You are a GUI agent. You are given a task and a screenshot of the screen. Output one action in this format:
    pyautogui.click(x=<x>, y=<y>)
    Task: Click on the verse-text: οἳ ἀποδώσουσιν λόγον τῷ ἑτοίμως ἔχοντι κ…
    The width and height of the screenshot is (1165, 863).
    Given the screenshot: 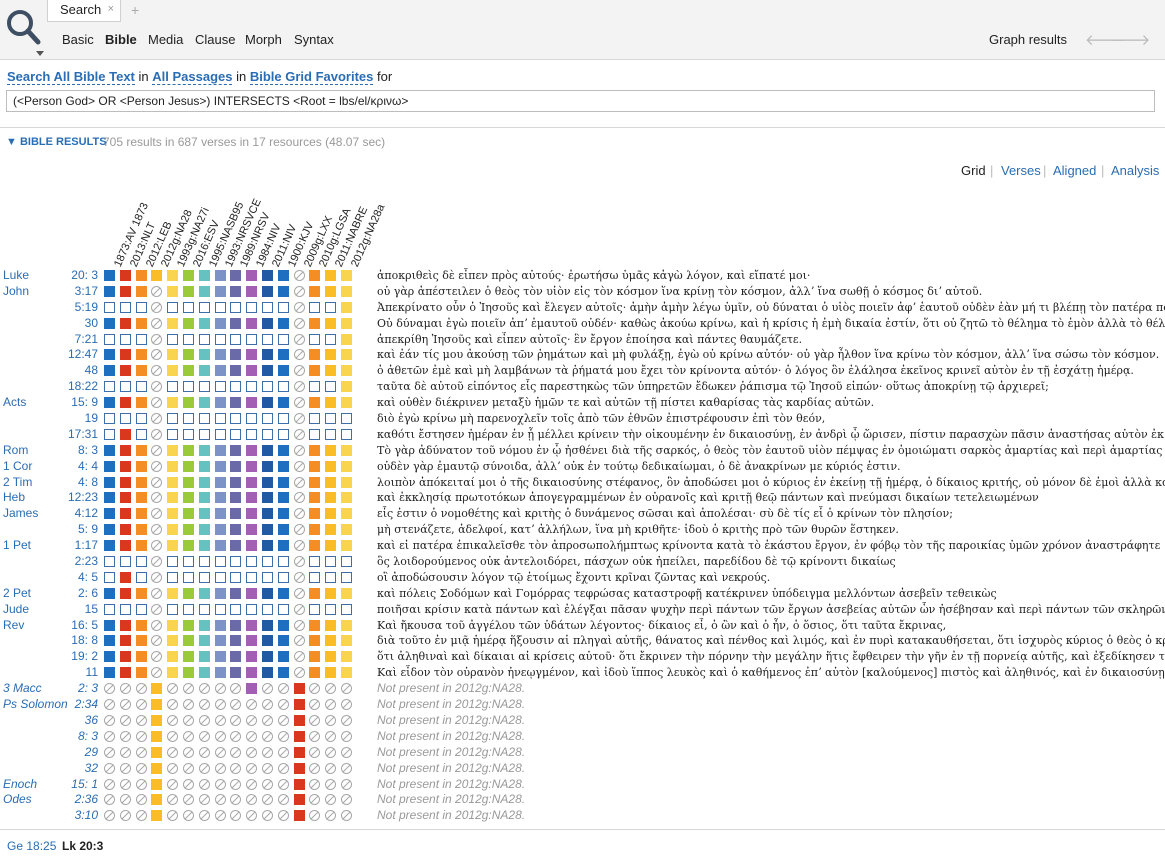 What is the action you would take?
    pyautogui.click(x=771, y=577)
    